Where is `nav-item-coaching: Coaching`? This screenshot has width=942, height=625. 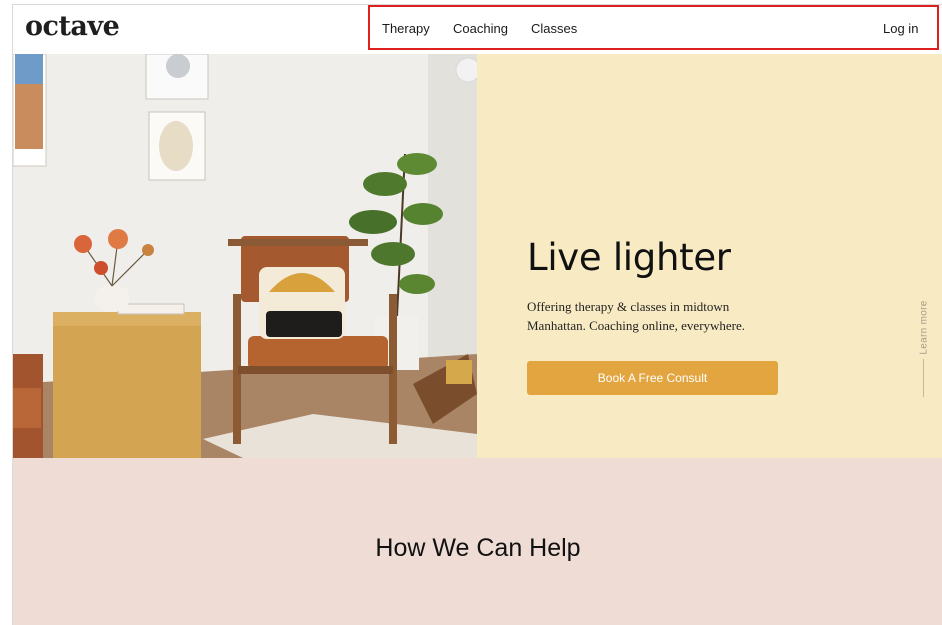
nav-item-coaching: Coaching is located at coordinates (480, 28).